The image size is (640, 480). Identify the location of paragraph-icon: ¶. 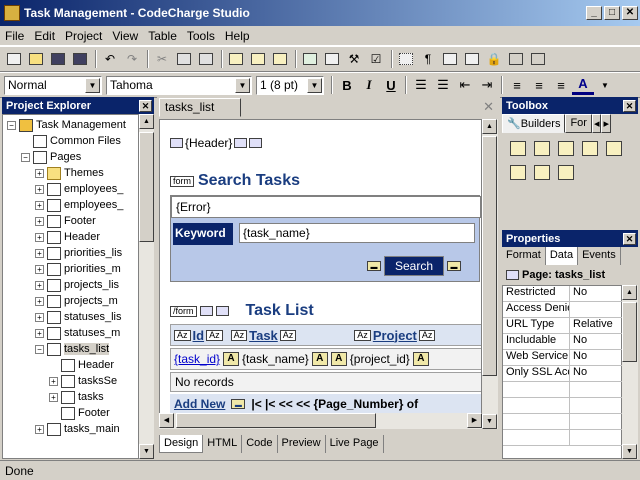
(428, 59).